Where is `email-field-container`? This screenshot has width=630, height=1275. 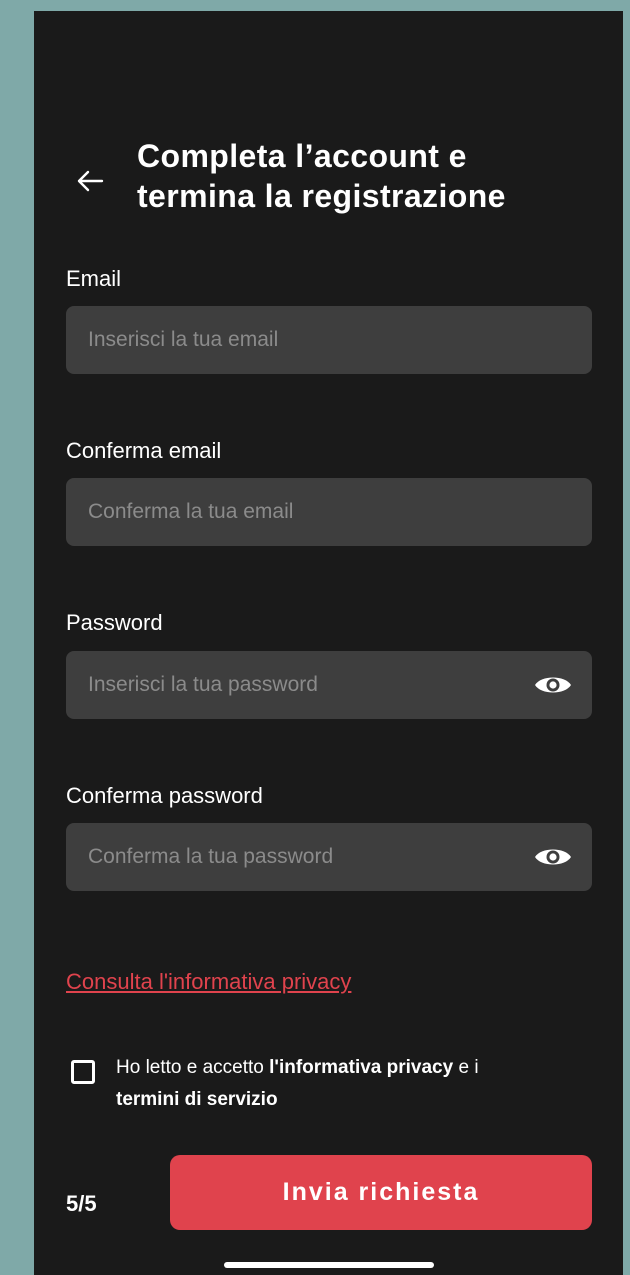
email-field-container is located at coordinates (329, 340).